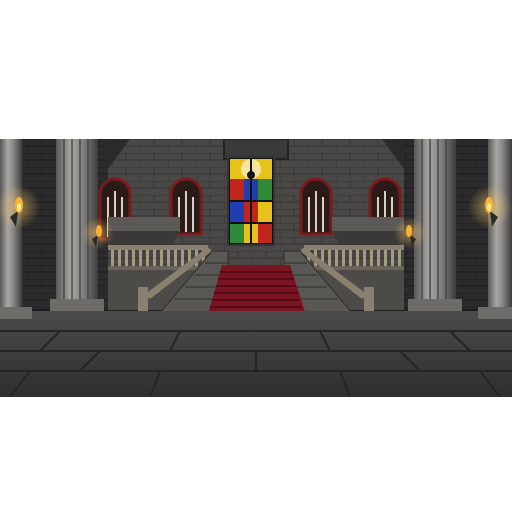 This screenshot has height=512, width=512. Describe the element at coordinates (368, 224) in the screenshot. I see `right-landing` at that location.